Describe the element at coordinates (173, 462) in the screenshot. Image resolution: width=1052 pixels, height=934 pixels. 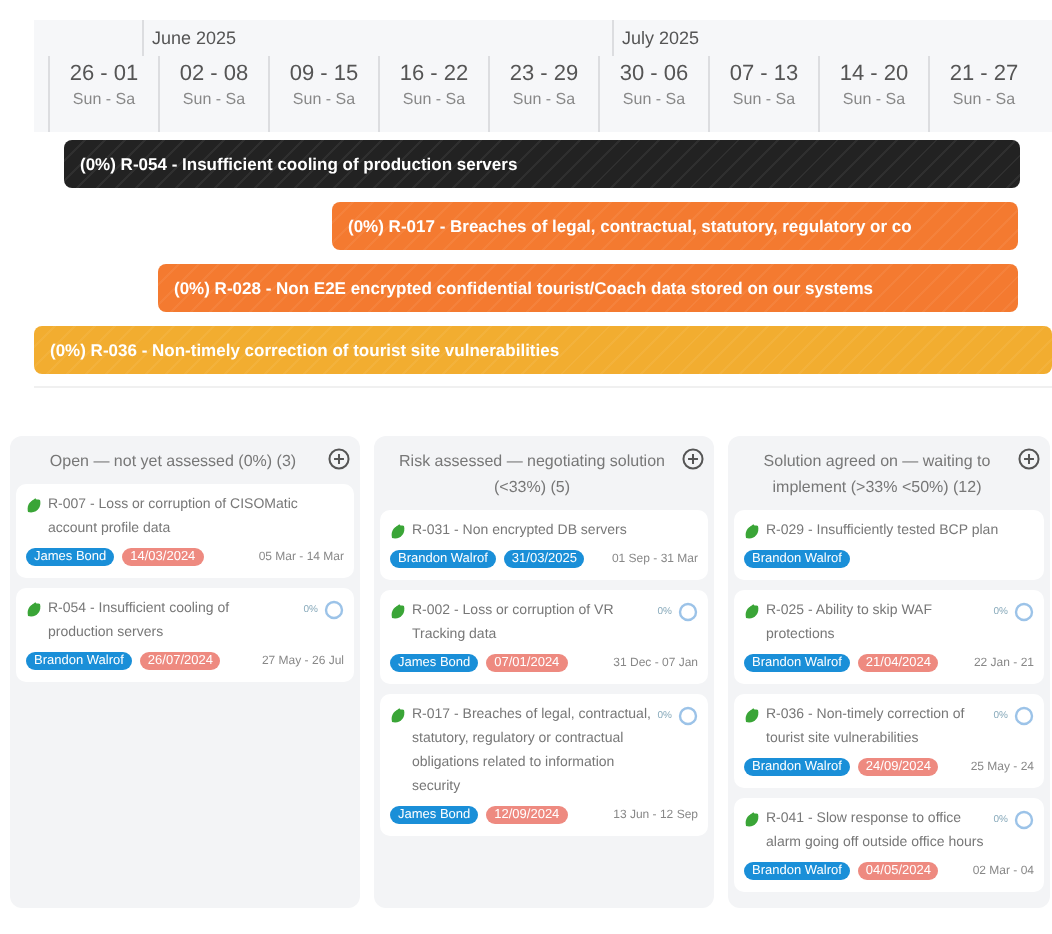
I see `column-title: Open — not yet assessed (0%) (3)` at that location.